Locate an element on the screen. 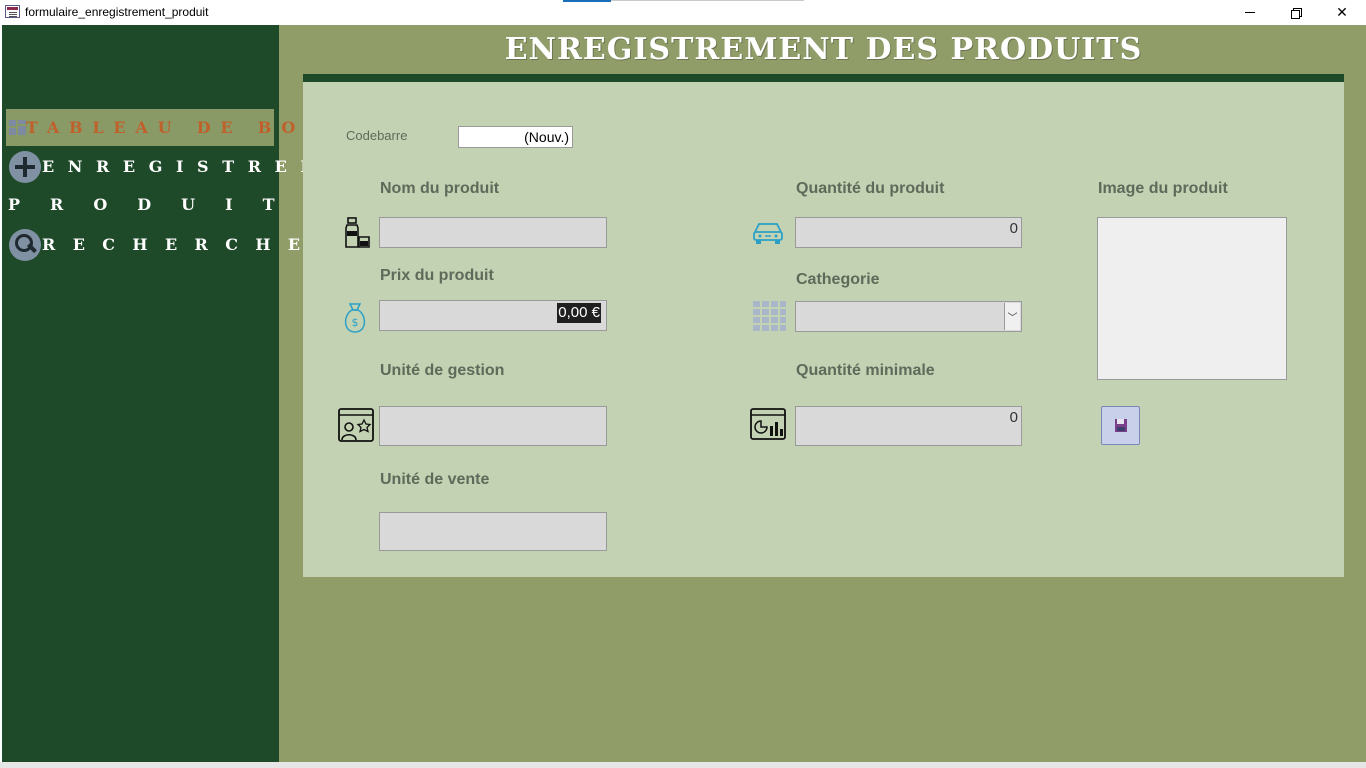 This screenshot has height=768, width=1366. save-button is located at coordinates (1120, 425).